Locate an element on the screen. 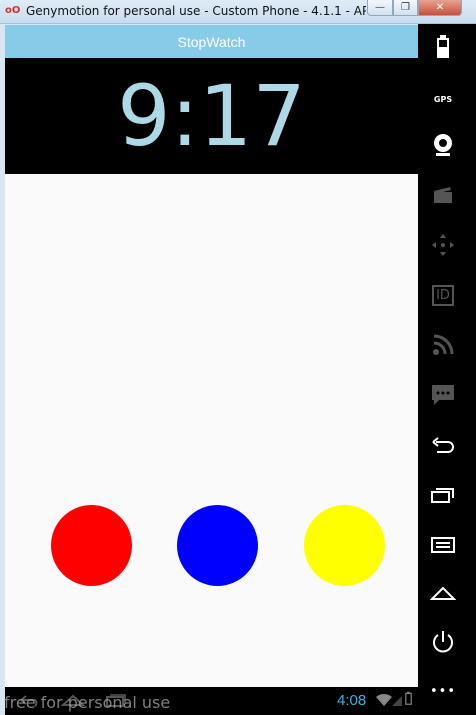 This screenshot has height=715, width=476. back-icon is located at coordinates (443, 445).